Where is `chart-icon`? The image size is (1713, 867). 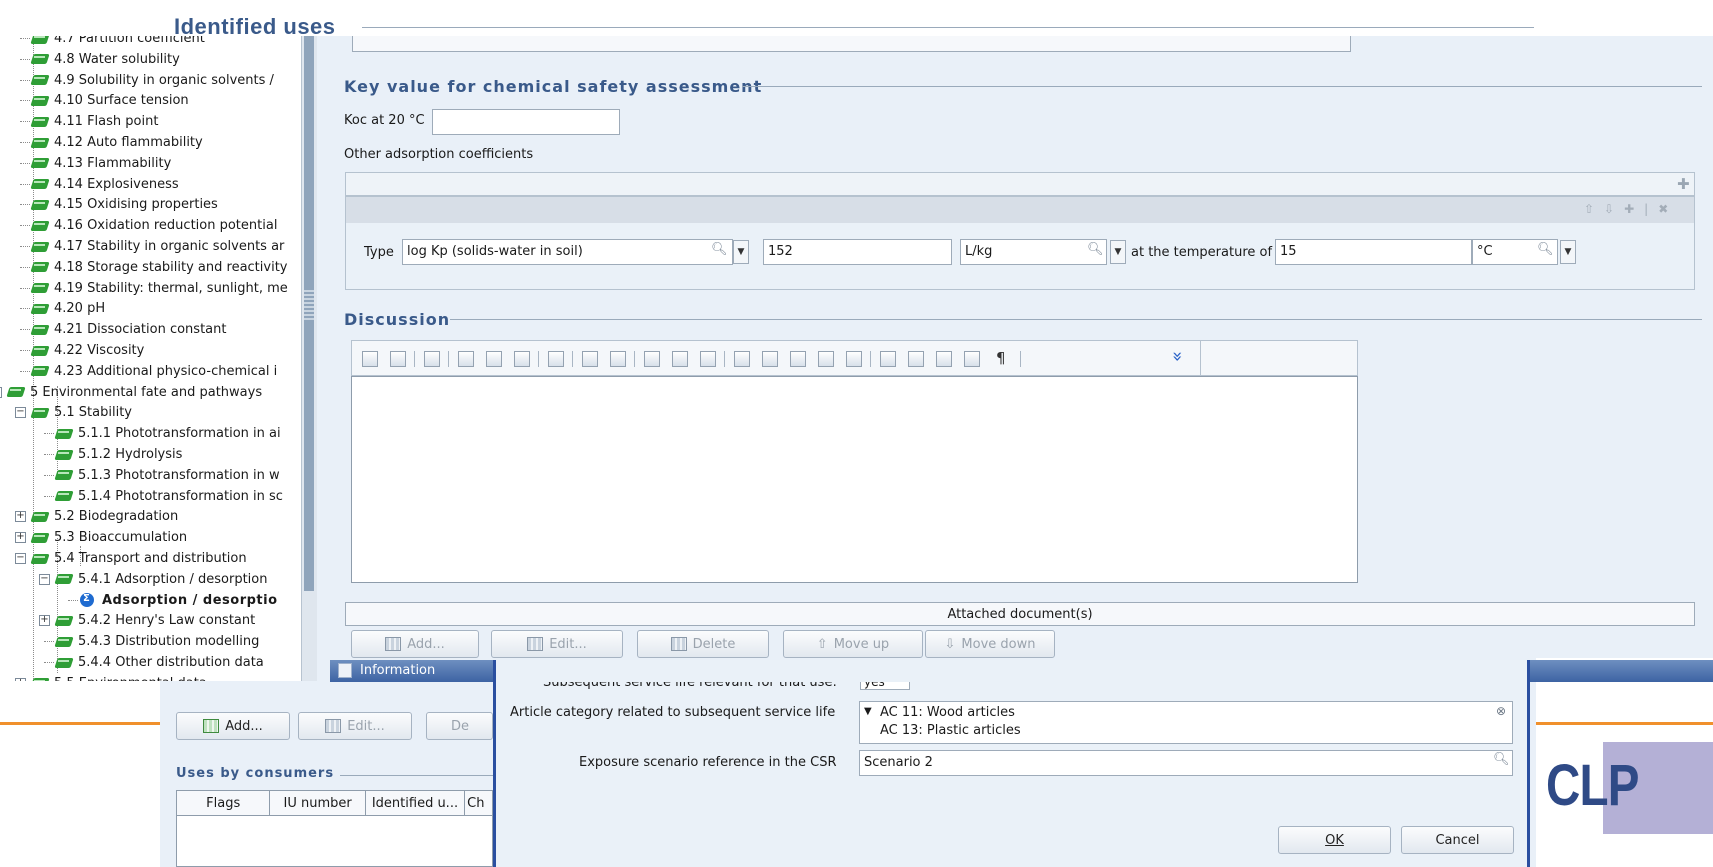
chart-icon is located at coordinates (972, 359).